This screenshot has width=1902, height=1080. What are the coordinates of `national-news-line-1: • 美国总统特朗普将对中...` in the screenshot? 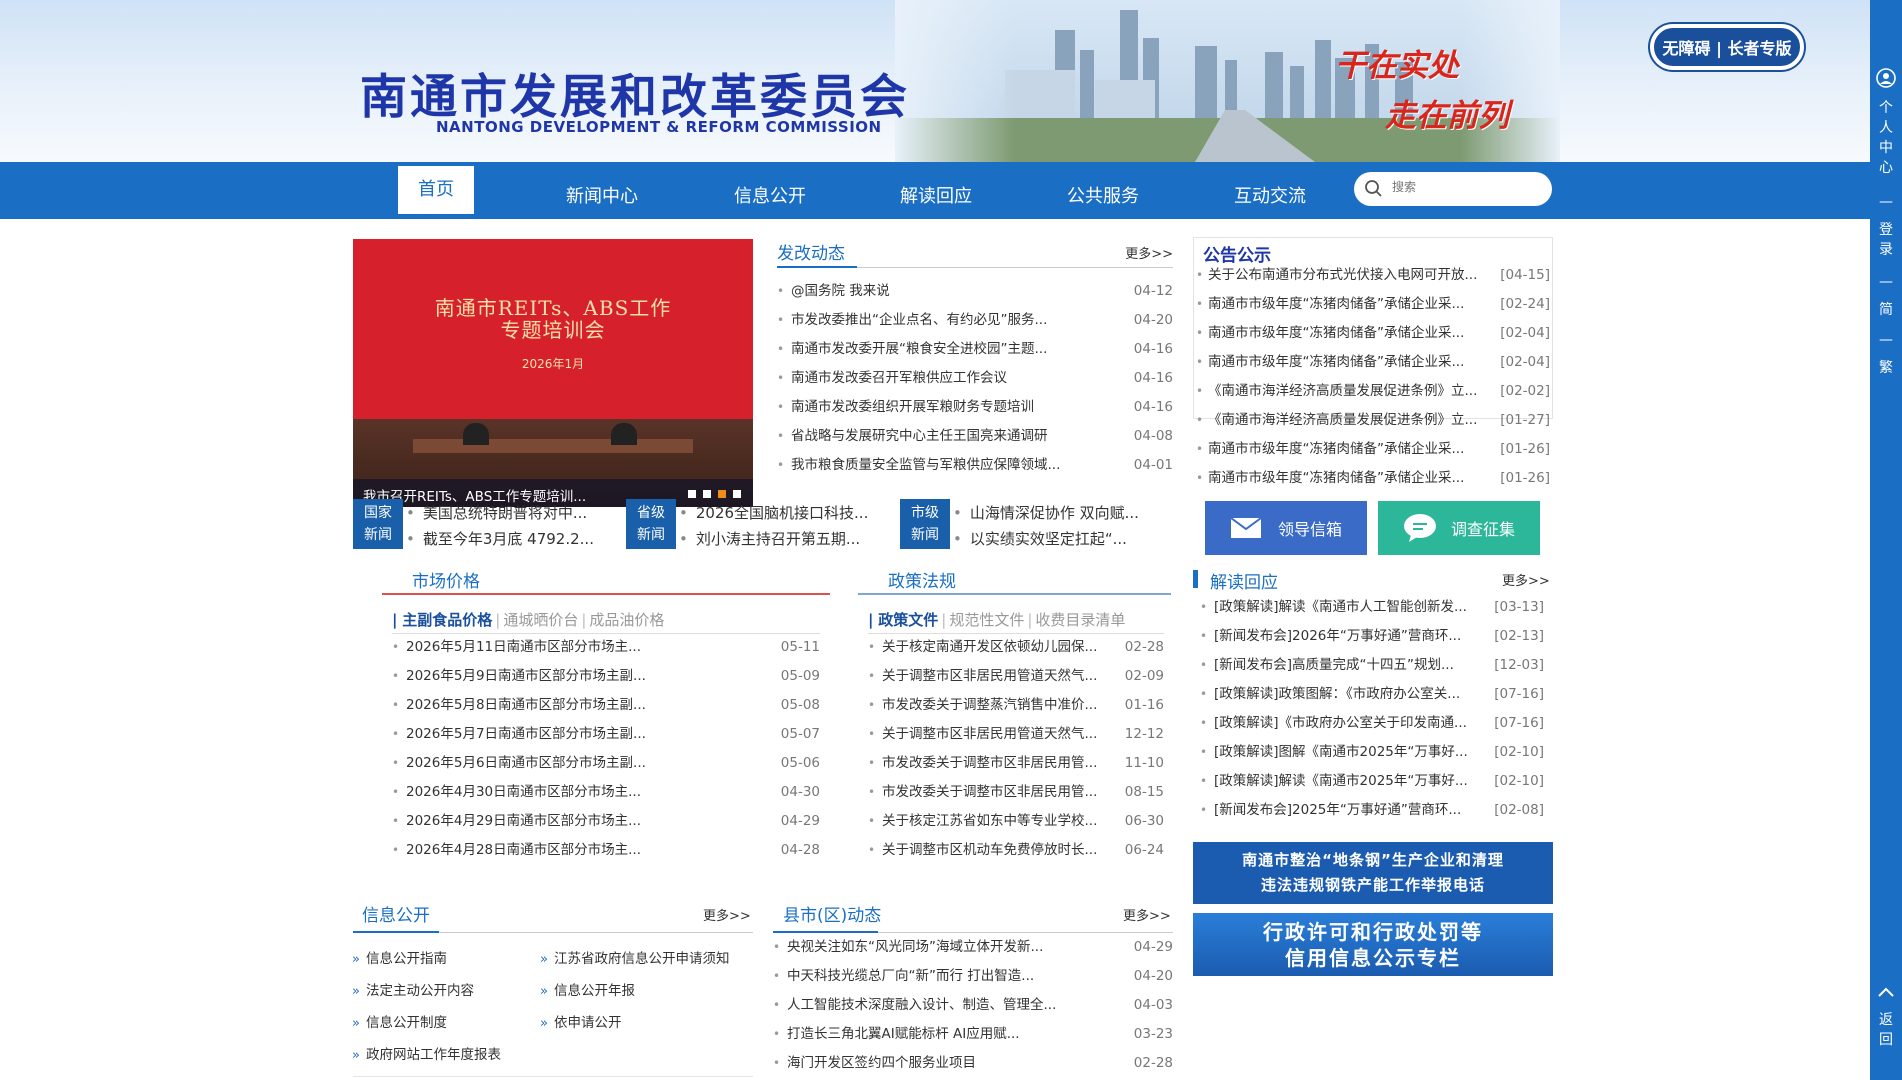 It's located at (496, 512).